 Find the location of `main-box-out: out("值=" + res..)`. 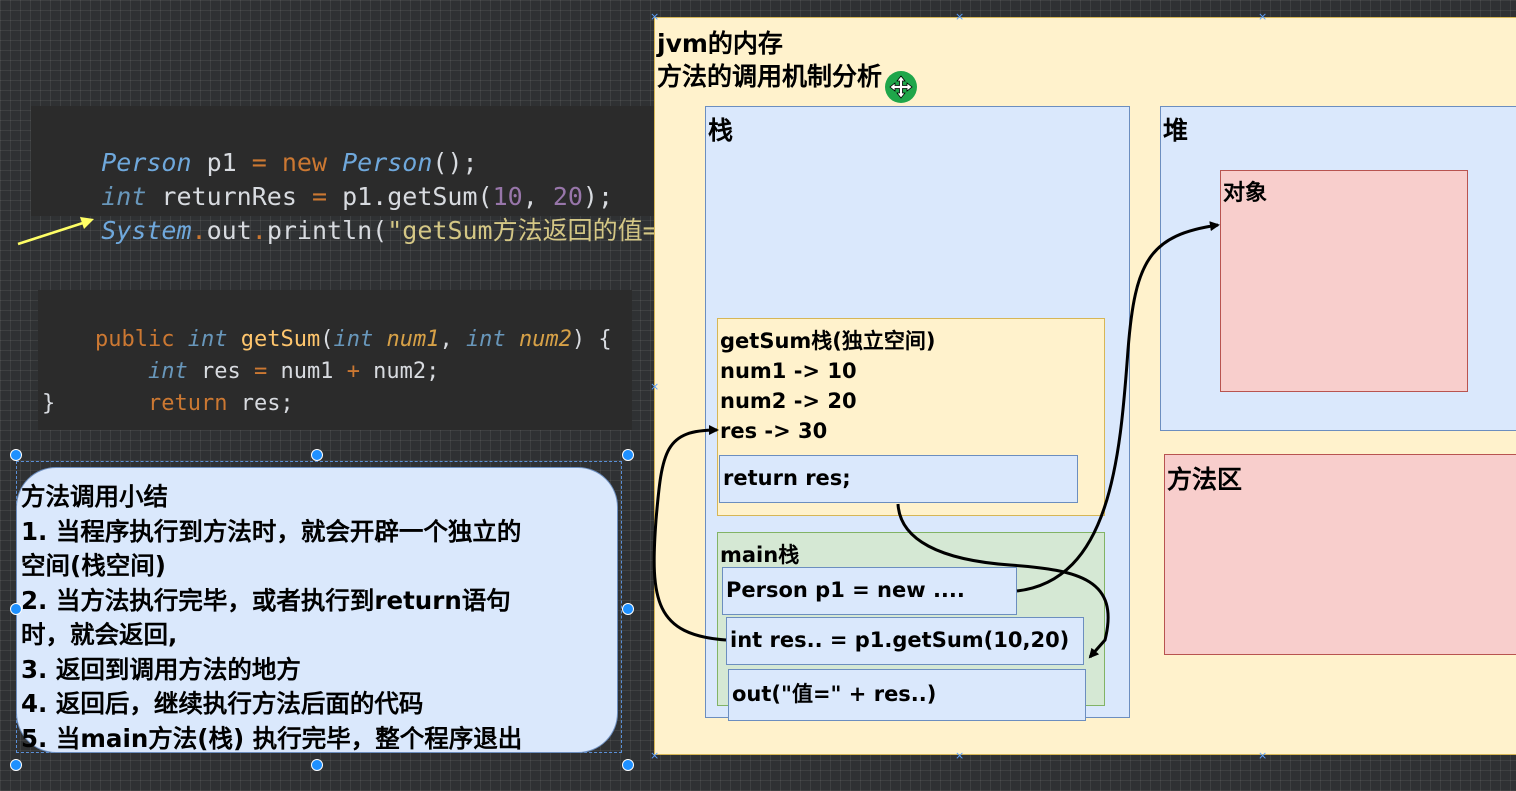

main-box-out: out("值=" + res..) is located at coordinates (907, 695).